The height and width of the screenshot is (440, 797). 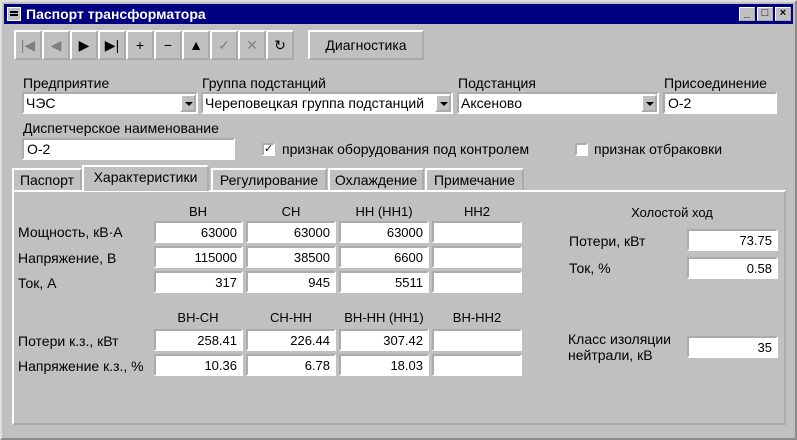 I want to click on no-load-title: Холостой ход, so click(x=672, y=212).